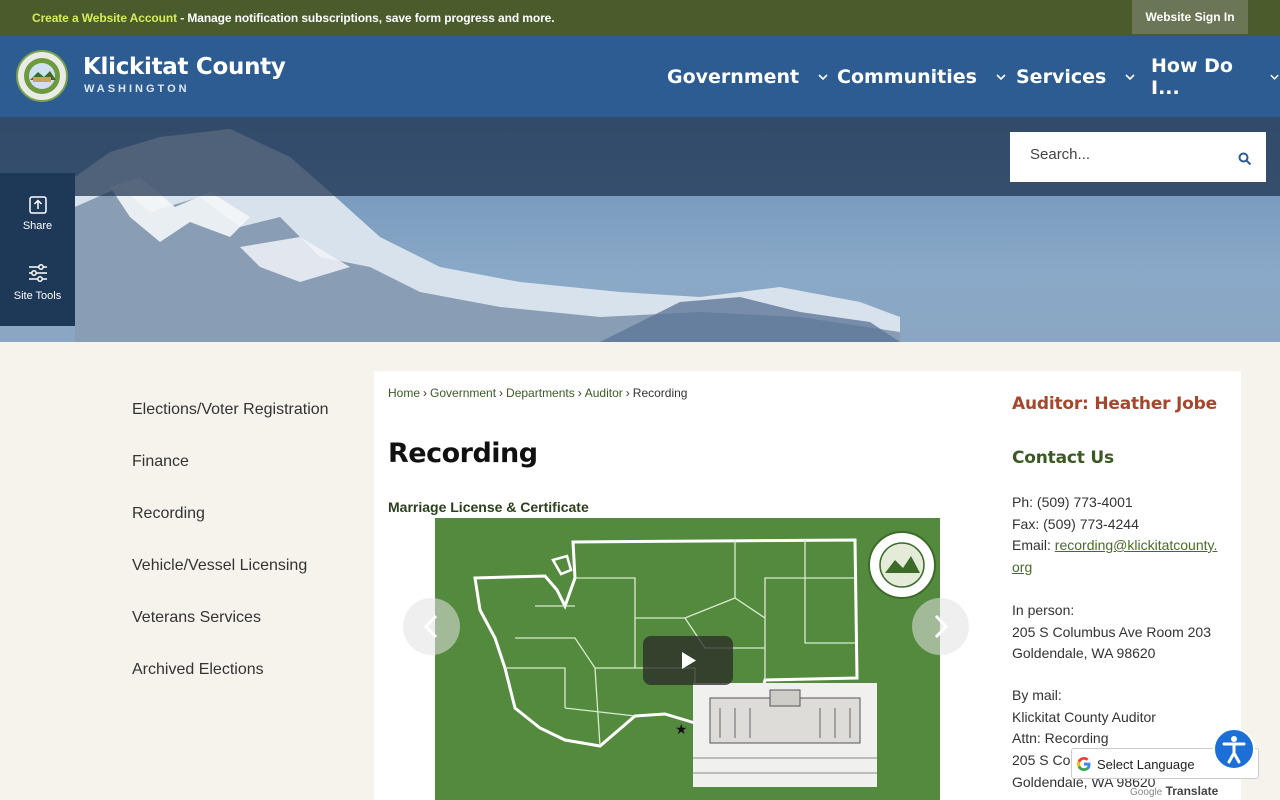 Image resolution: width=1280 pixels, height=800 pixels. I want to click on site-tools-panel: Share Site Tools, so click(37, 249).